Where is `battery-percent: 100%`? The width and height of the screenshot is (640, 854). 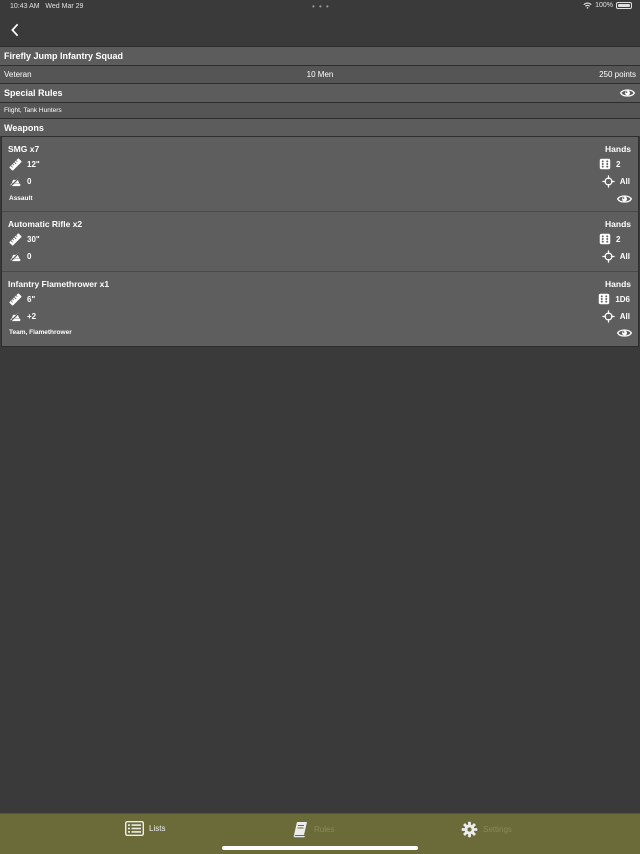
battery-percent: 100% is located at coordinates (604, 5).